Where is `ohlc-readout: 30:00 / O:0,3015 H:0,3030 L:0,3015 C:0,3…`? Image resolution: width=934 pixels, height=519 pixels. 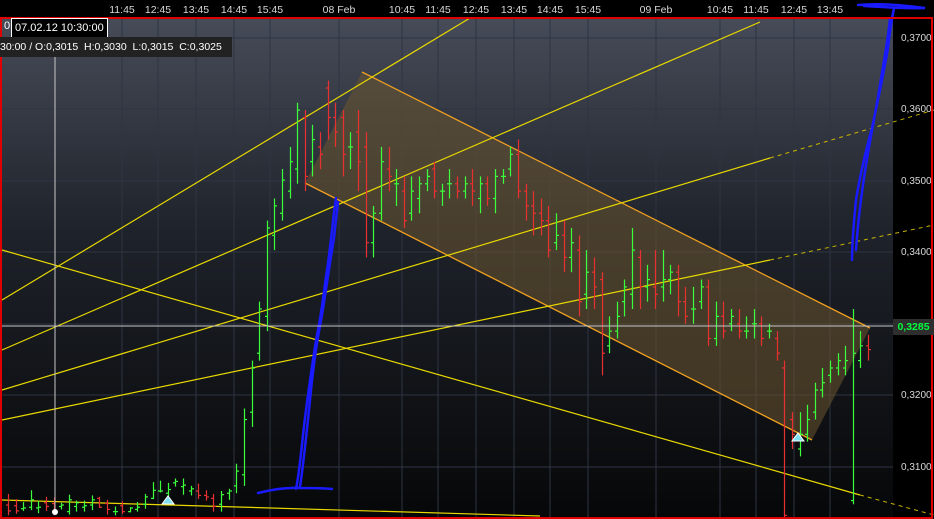 ohlc-readout: 30:00 / O:0,3015 H:0,3030 L:0,3015 C:0,3… is located at coordinates (116, 47).